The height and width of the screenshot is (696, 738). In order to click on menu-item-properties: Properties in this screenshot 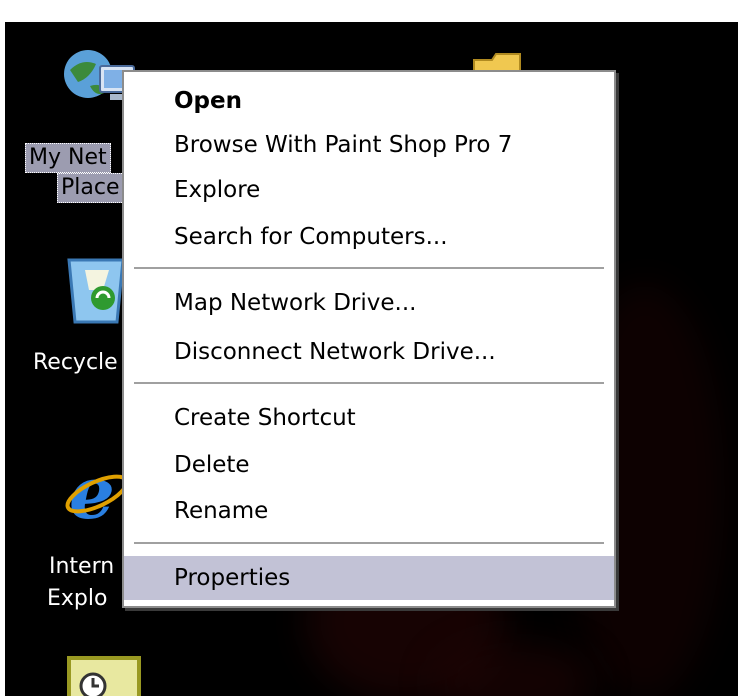, I will do `click(369, 578)`.